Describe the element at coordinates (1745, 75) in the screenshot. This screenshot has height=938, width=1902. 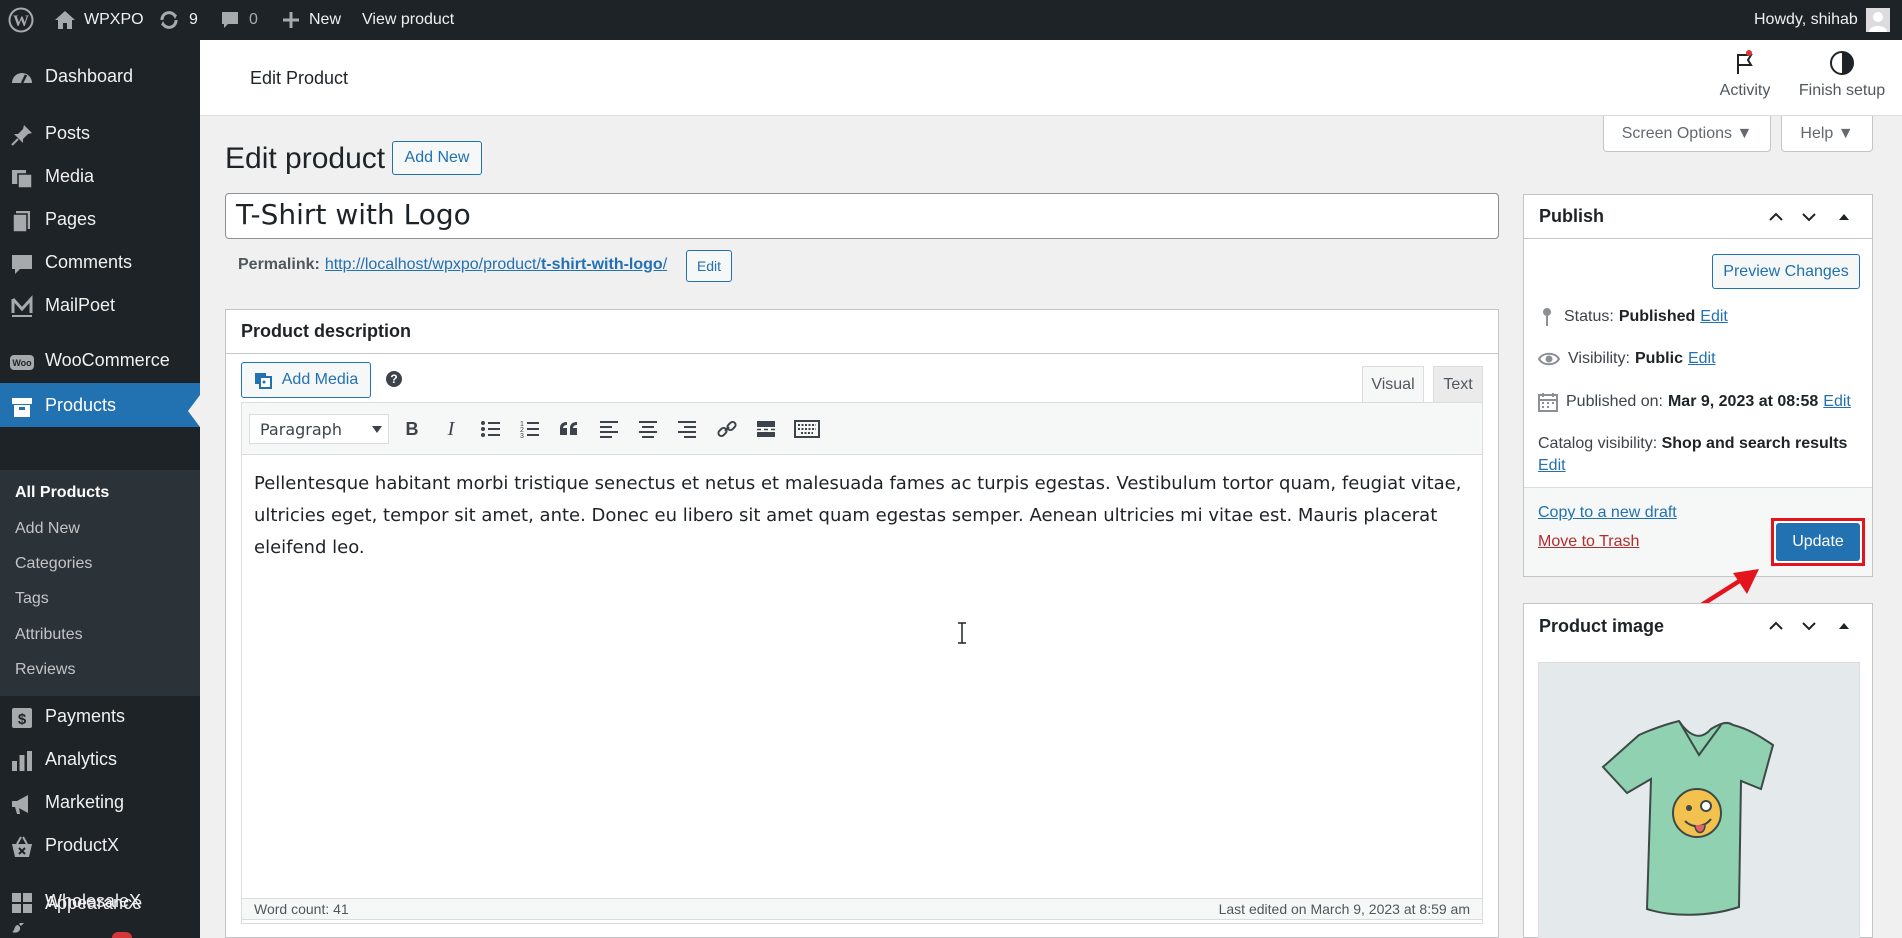
I see `activity-button: Activity` at that location.